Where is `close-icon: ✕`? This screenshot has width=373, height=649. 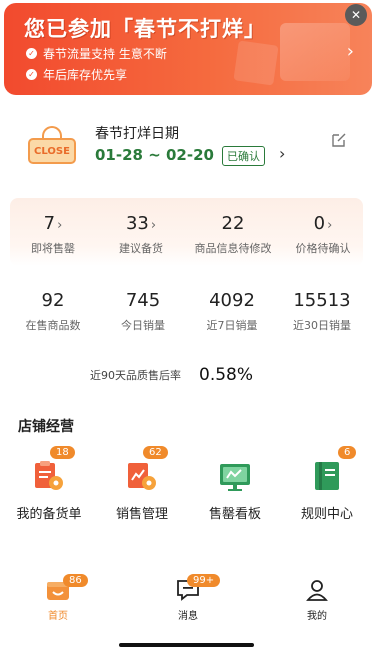 close-icon: ✕ is located at coordinates (356, 15).